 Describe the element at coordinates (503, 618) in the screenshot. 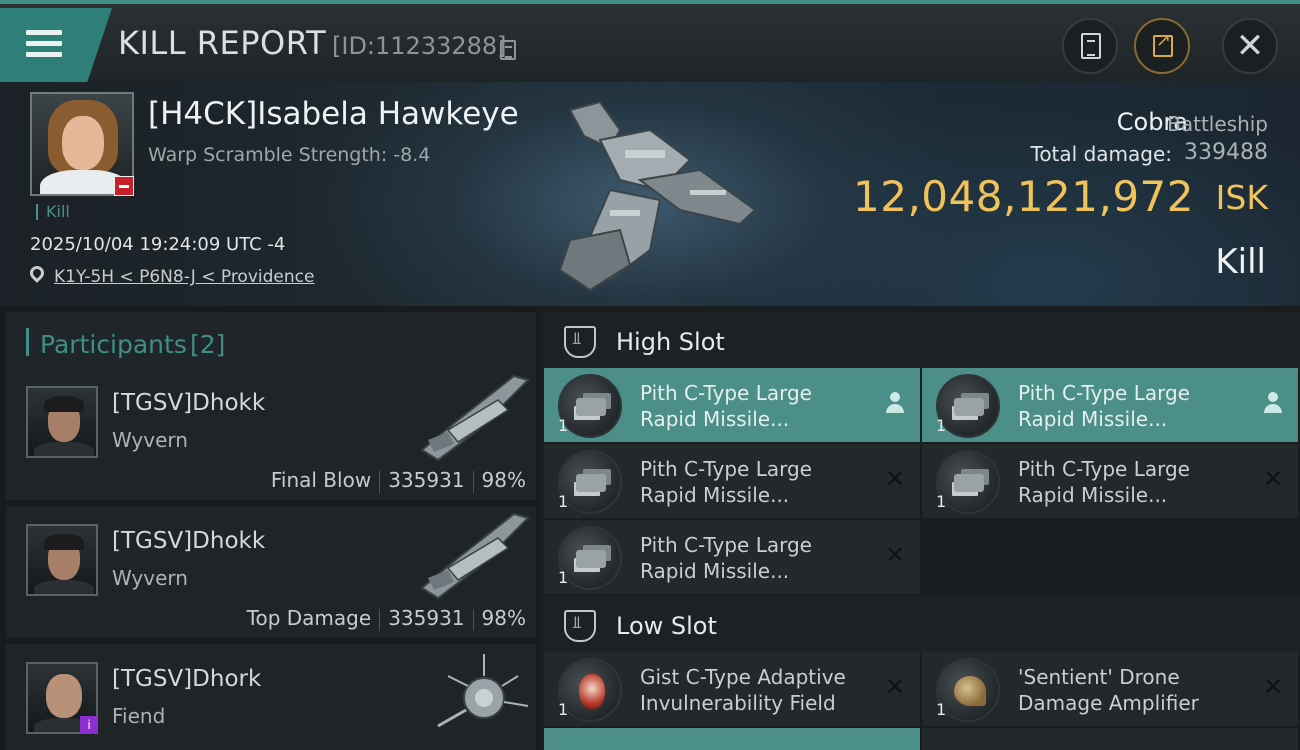

I see `participant-percent: 98%` at that location.